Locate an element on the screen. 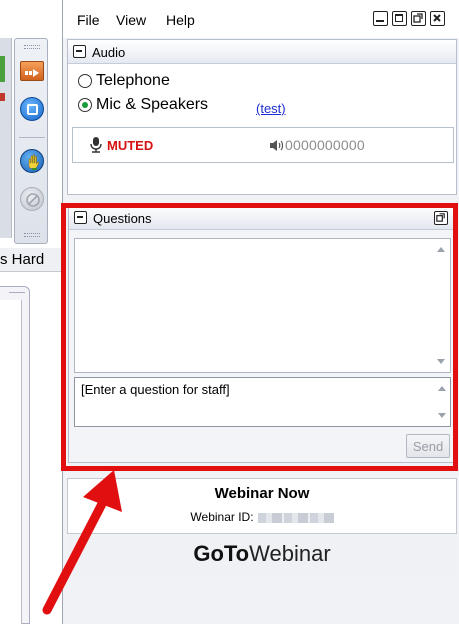  close-icon is located at coordinates (437, 18).